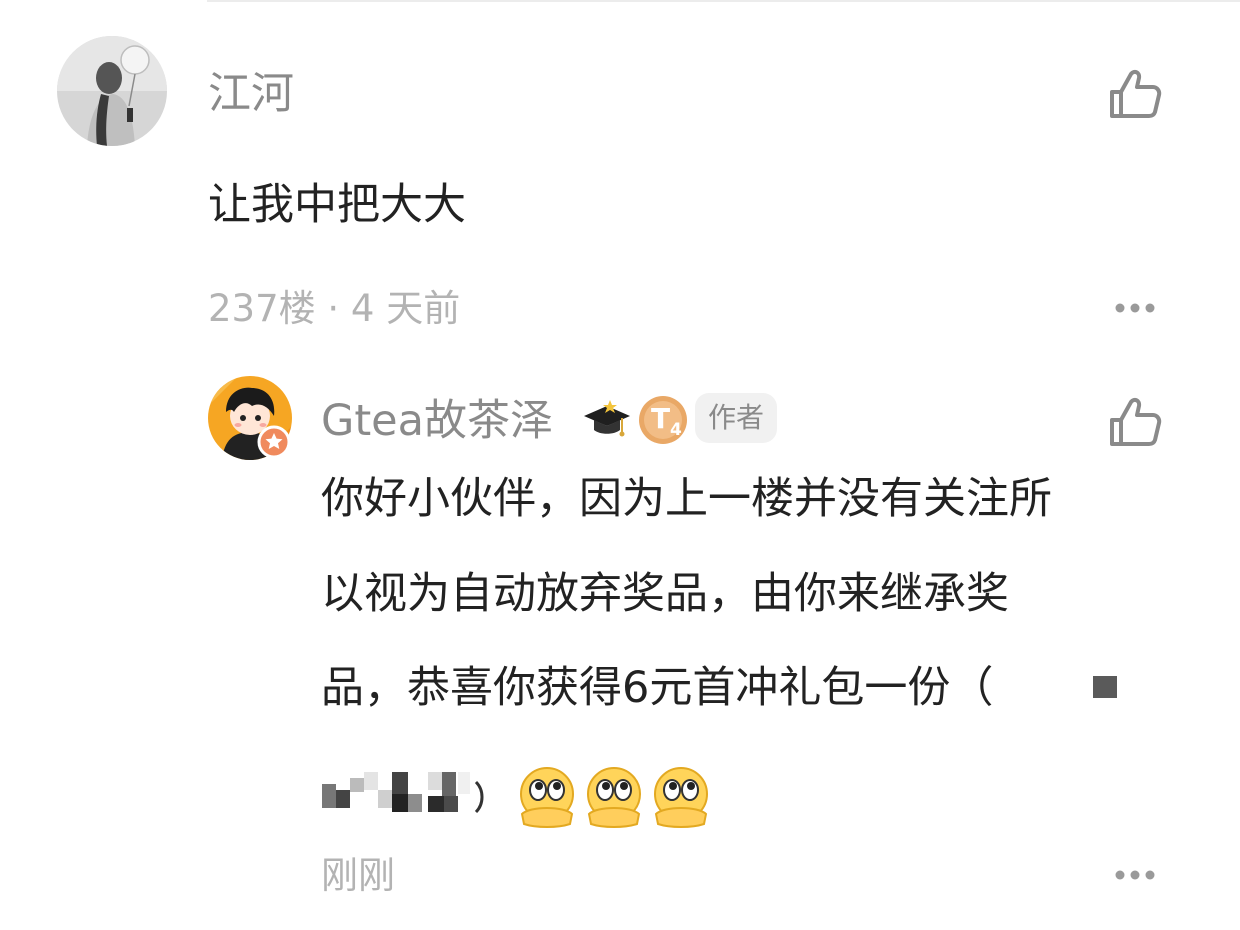  I want to click on avatar, so click(112, 91).